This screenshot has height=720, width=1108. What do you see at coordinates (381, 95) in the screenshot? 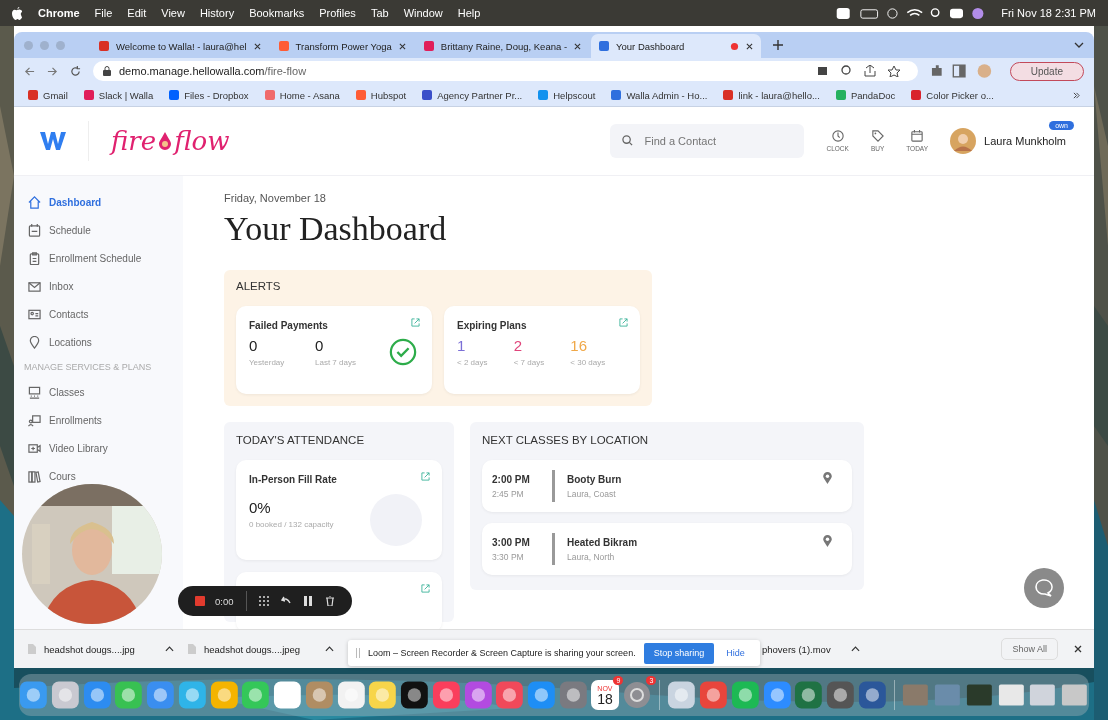
I see `bookmark: Hubspot` at bounding box center [381, 95].